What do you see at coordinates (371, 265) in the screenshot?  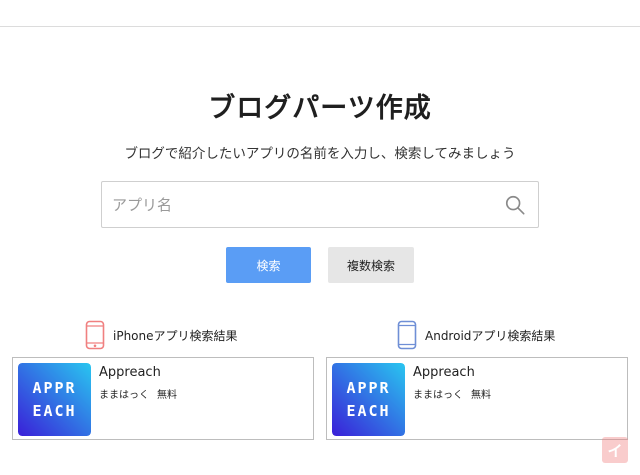 I see `multi-search-button: 複数検索` at bounding box center [371, 265].